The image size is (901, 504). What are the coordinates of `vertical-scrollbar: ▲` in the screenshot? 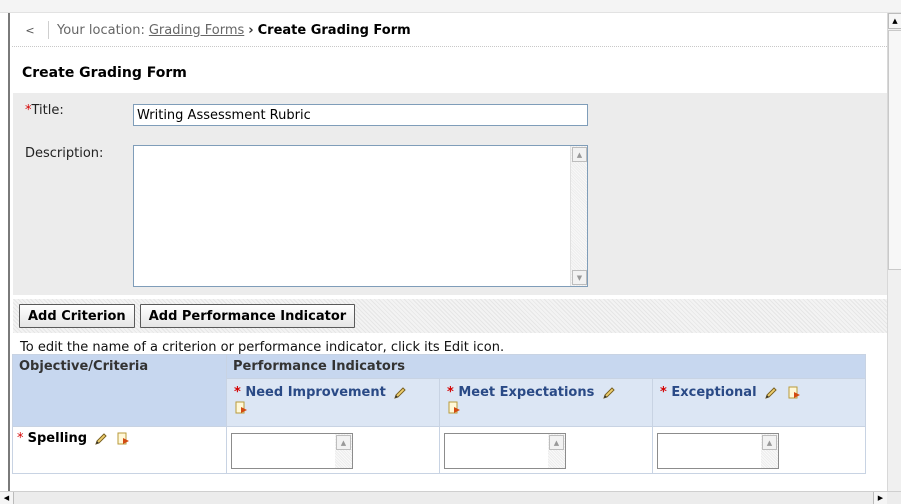 It's located at (894, 252).